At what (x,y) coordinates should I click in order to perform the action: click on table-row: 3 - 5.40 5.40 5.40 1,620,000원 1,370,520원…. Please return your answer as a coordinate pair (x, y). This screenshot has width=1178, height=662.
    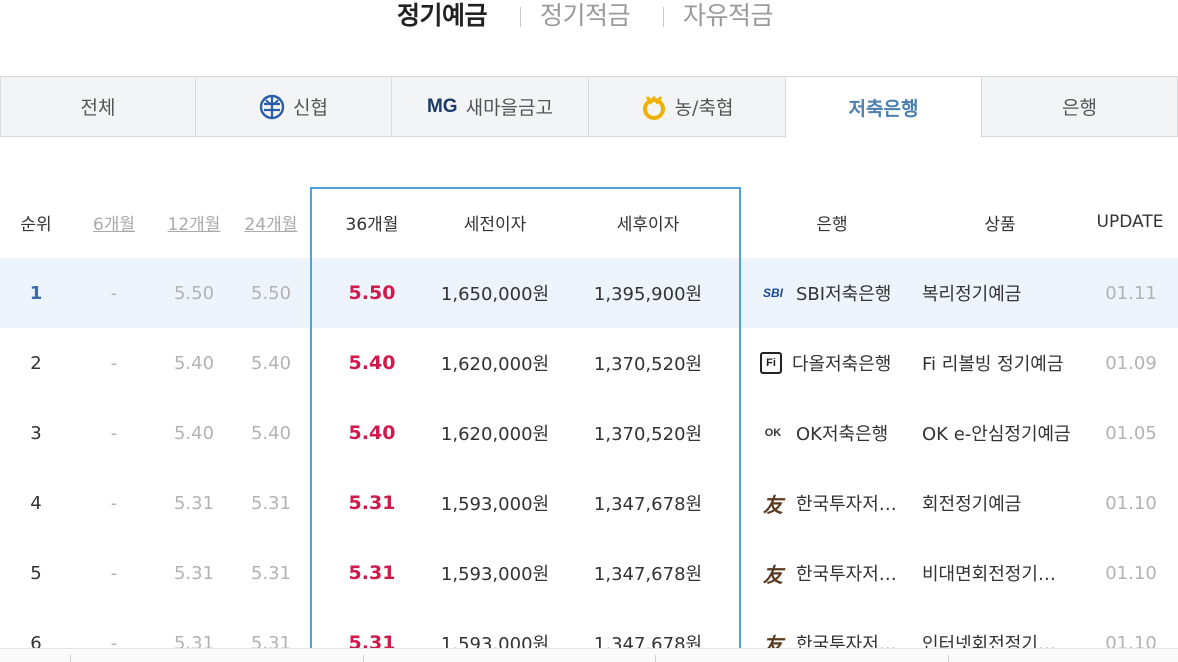
    Looking at the image, I should click on (589, 433).